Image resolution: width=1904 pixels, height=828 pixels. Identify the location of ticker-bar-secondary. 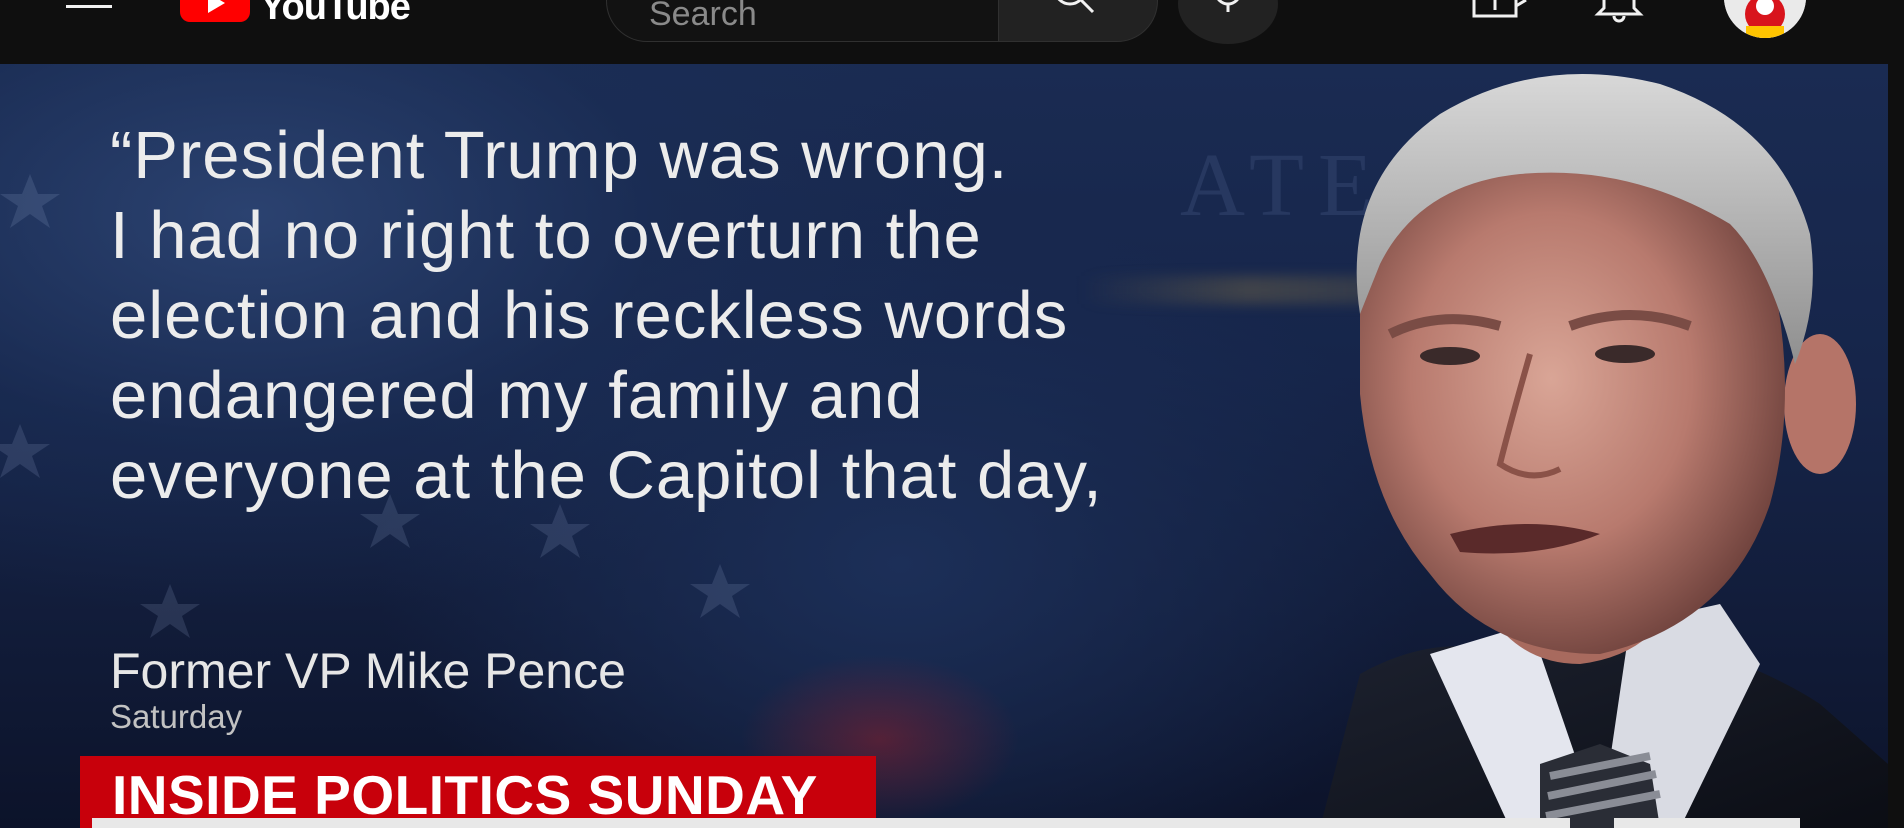
(1707, 823).